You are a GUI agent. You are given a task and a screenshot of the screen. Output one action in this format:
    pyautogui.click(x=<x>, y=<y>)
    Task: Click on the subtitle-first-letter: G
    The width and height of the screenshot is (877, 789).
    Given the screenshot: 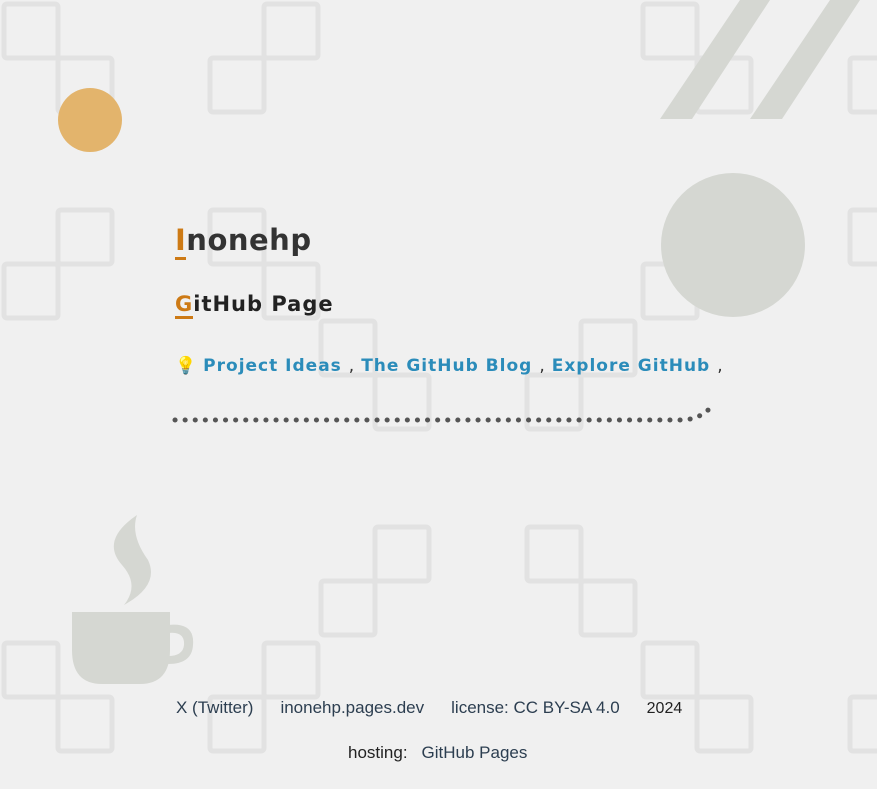 What is the action you would take?
    pyautogui.click(x=184, y=305)
    